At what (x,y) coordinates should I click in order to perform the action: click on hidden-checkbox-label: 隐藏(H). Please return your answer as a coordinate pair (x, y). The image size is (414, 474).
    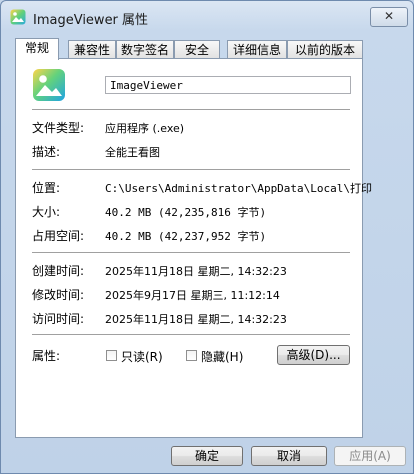
    Looking at the image, I should click on (222, 356).